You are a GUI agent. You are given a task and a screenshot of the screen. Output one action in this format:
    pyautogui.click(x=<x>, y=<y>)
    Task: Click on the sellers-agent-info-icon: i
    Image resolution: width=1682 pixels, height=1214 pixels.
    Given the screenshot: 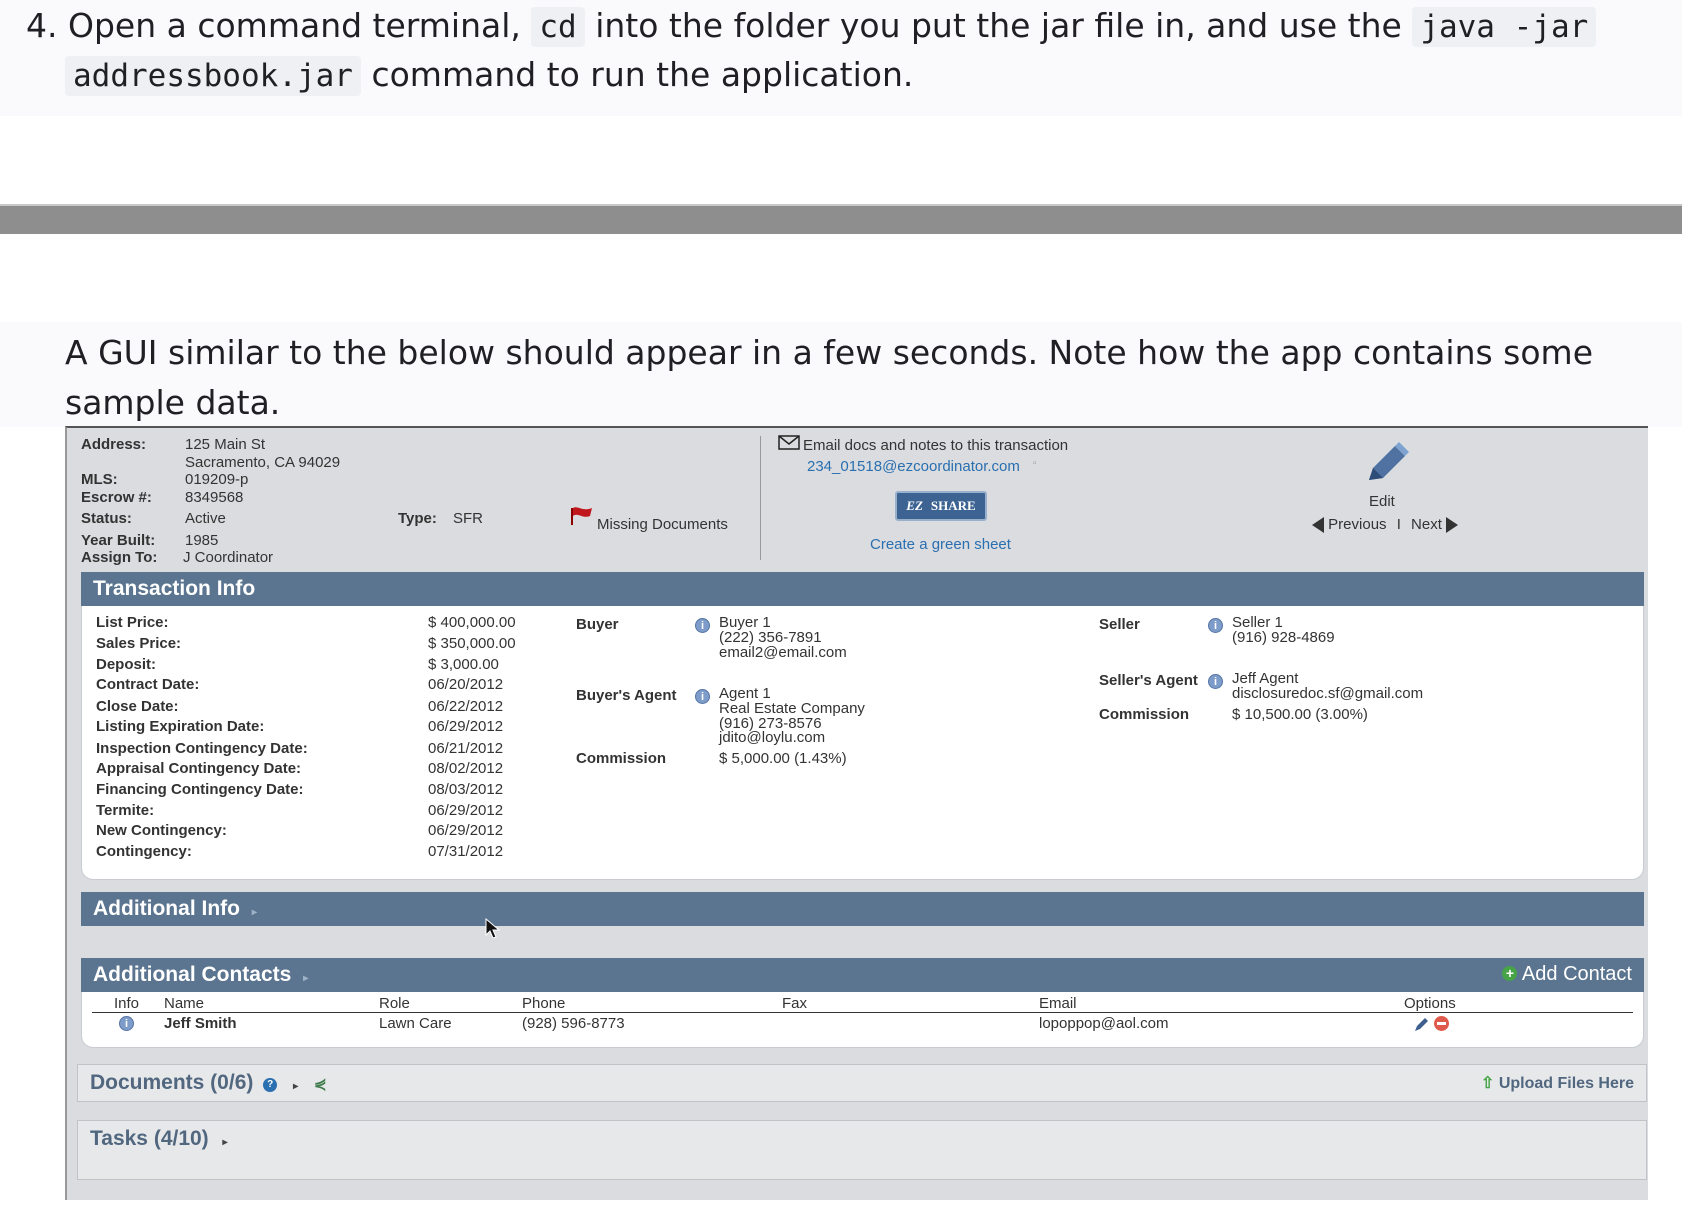 What is the action you would take?
    pyautogui.click(x=1215, y=681)
    